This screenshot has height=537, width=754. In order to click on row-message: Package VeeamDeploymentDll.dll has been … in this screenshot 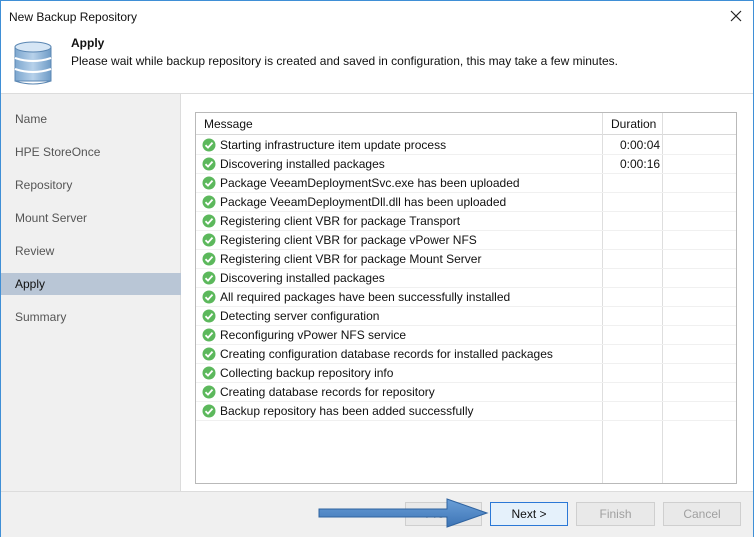, I will do `click(363, 202)`.